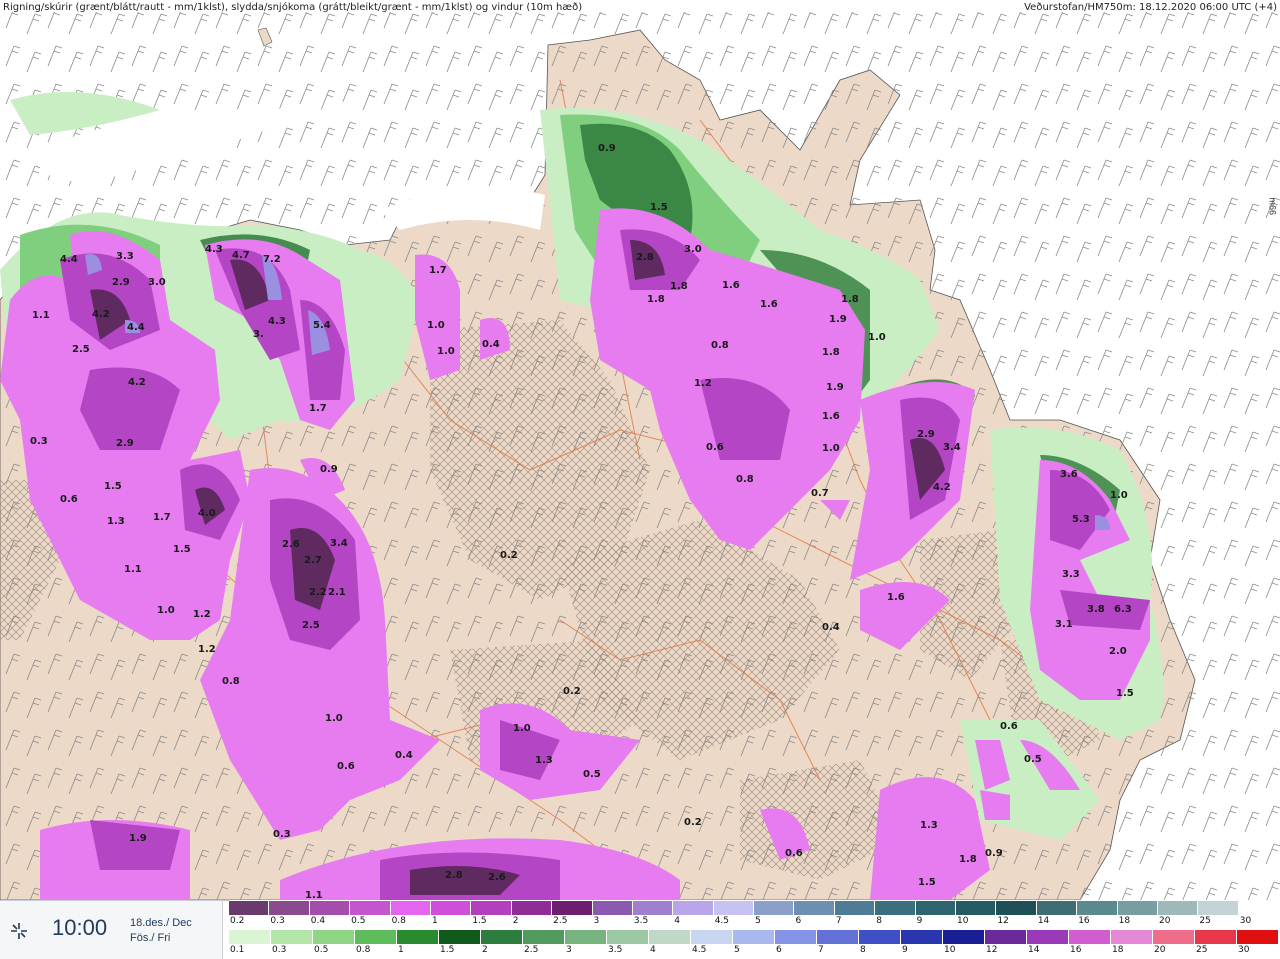  Describe the element at coordinates (207, 513) in the screenshot. I see `map-value: 4.0` at that location.